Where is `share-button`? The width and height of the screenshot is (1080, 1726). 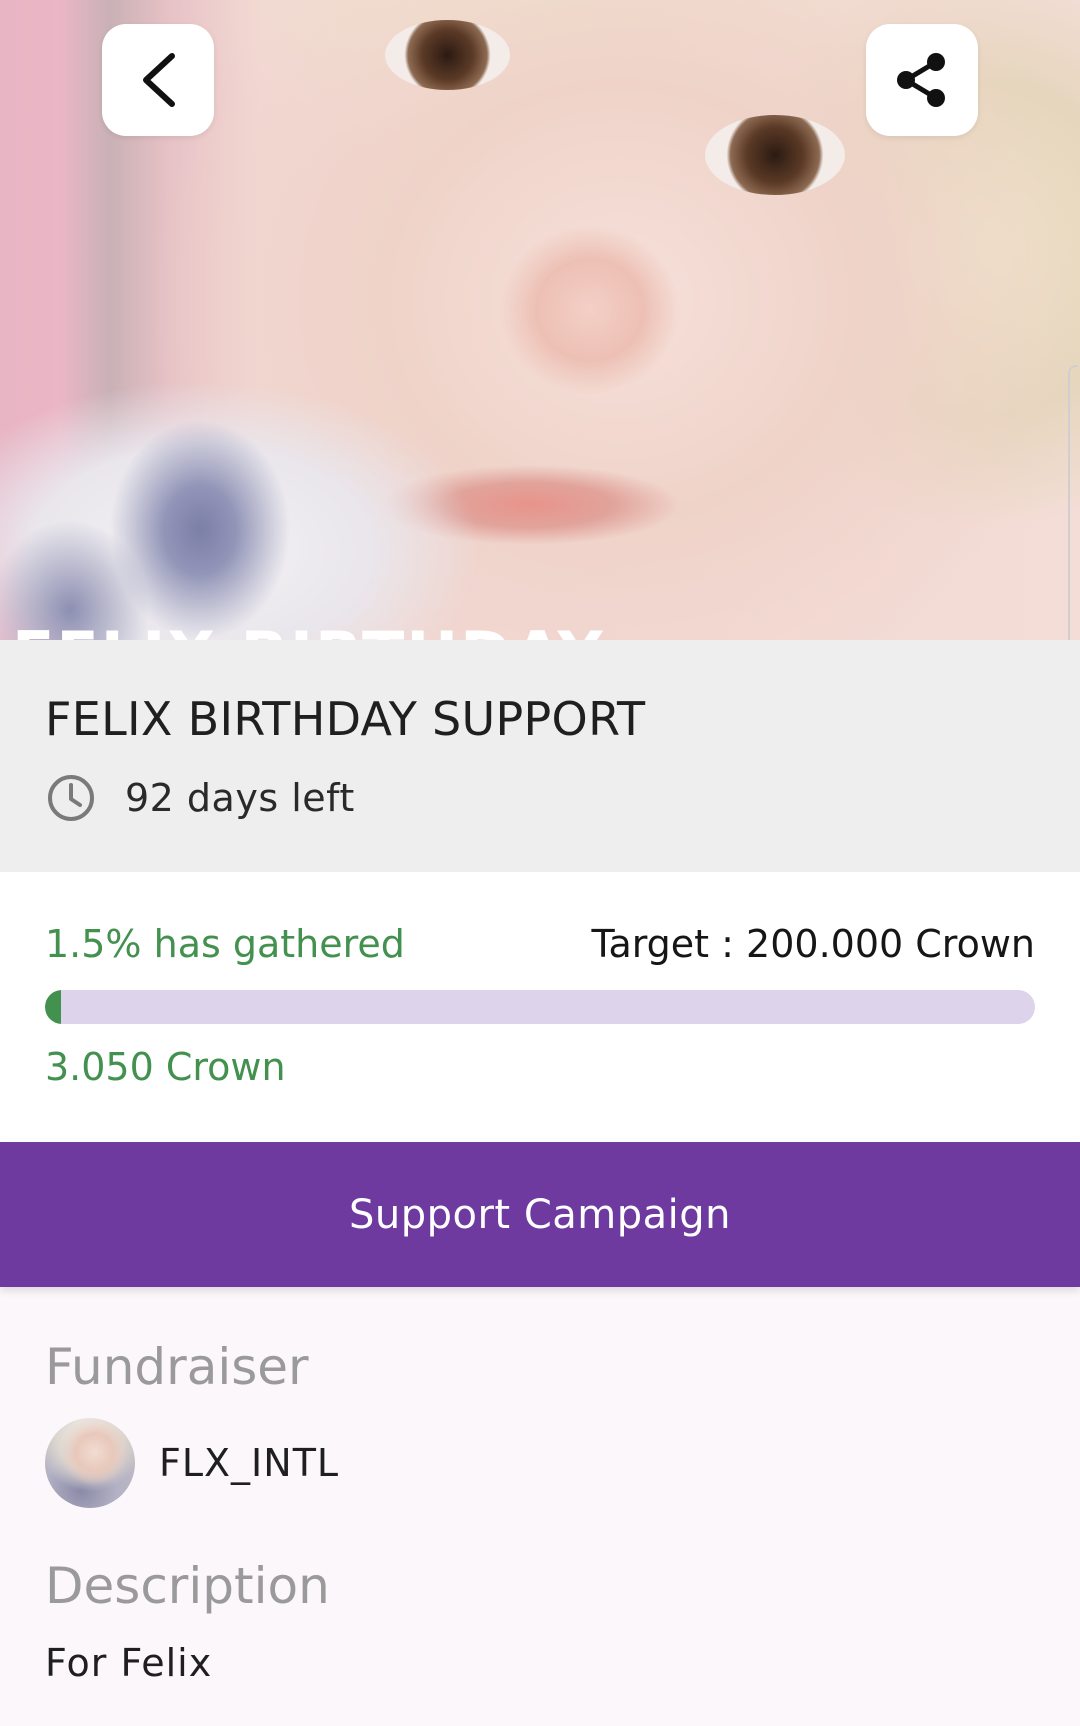
share-button is located at coordinates (922, 80).